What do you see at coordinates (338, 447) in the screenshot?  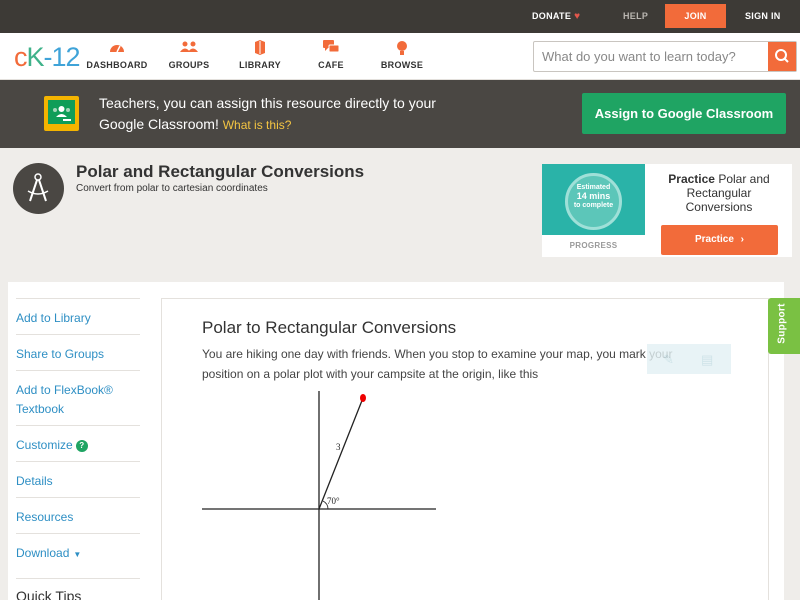 I see `radius-label: 3` at bounding box center [338, 447].